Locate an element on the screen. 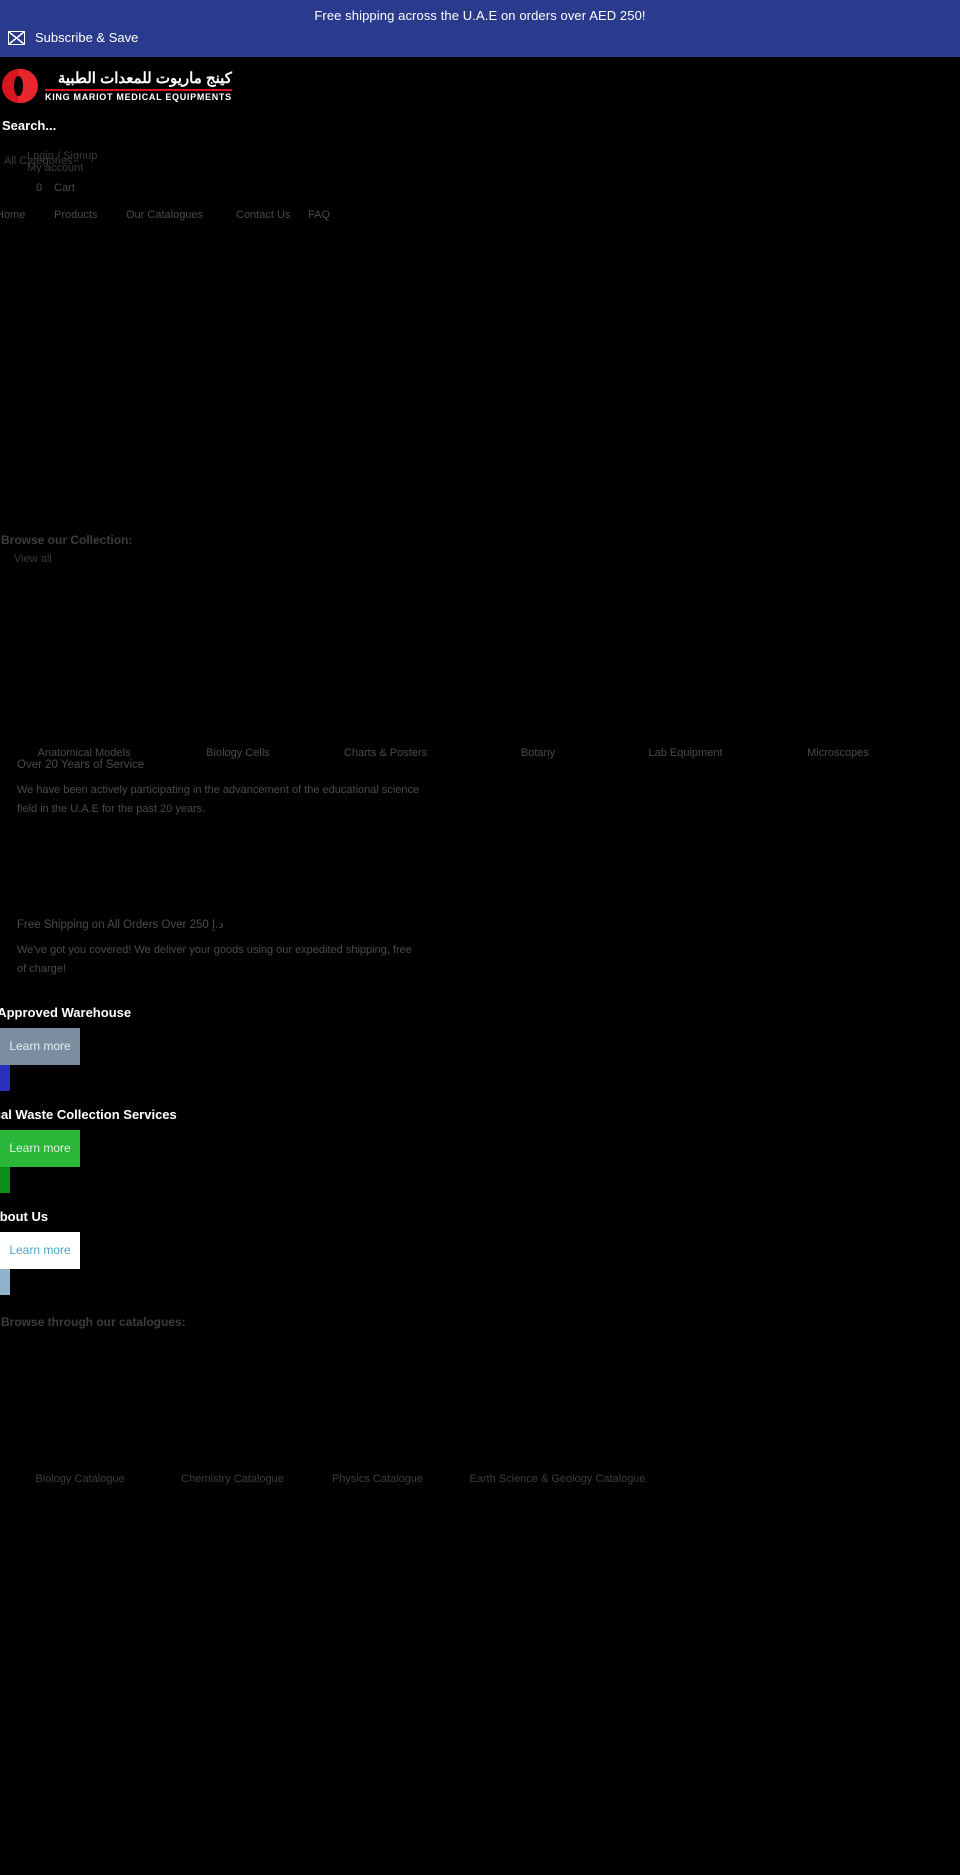 The image size is (960, 1875). logo-divider is located at coordinates (138, 89).